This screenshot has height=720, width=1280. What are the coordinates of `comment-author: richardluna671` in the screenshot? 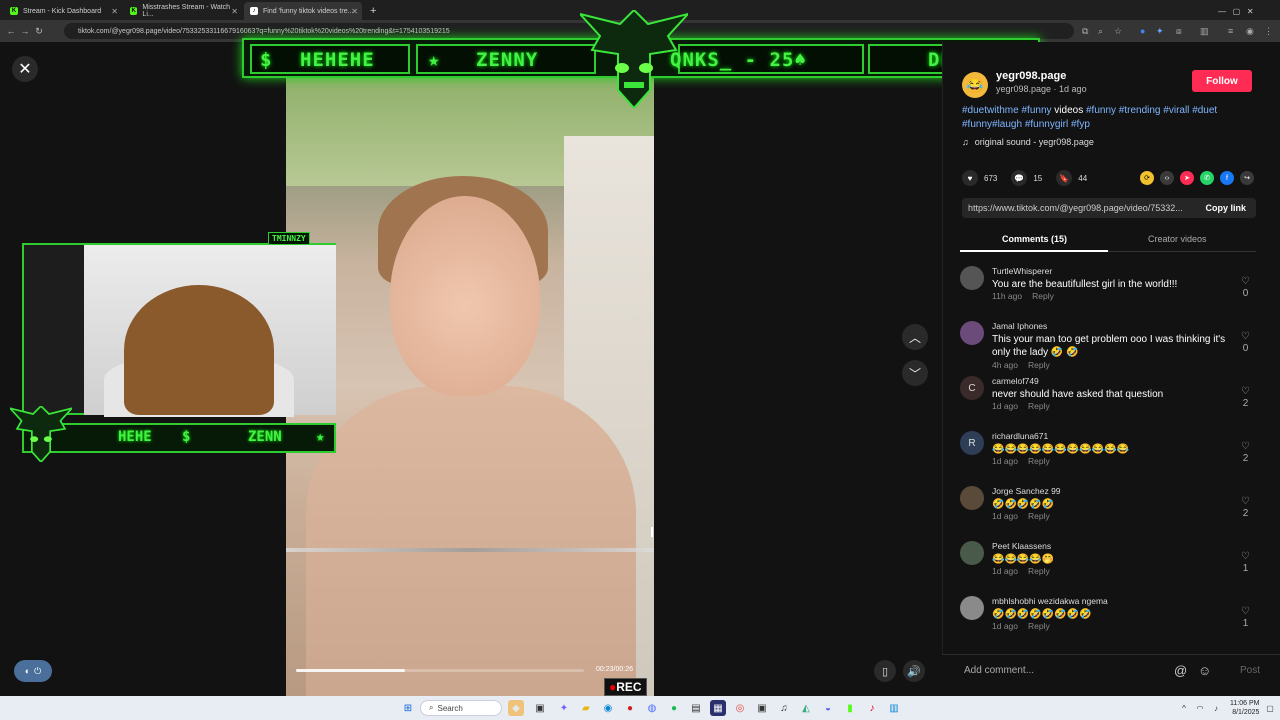 It's located at (1020, 436).